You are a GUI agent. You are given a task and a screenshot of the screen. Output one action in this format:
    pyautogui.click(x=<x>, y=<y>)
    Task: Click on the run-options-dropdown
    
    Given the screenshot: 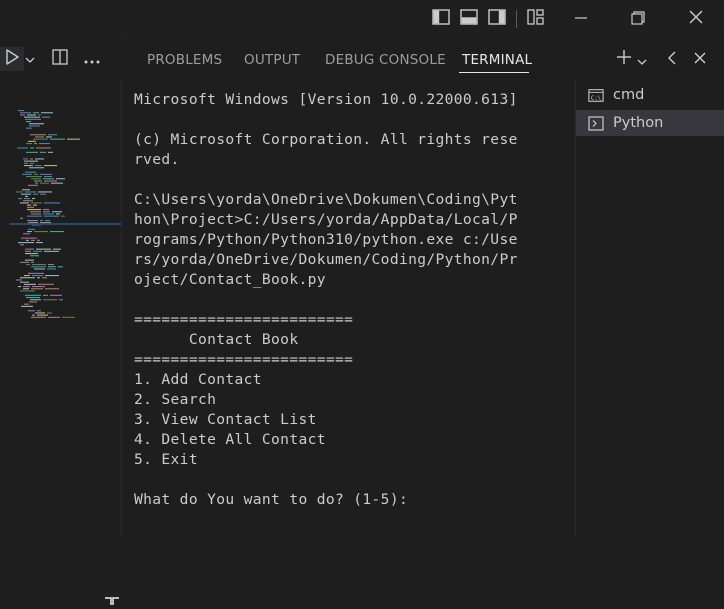 What is the action you would take?
    pyautogui.click(x=31, y=59)
    